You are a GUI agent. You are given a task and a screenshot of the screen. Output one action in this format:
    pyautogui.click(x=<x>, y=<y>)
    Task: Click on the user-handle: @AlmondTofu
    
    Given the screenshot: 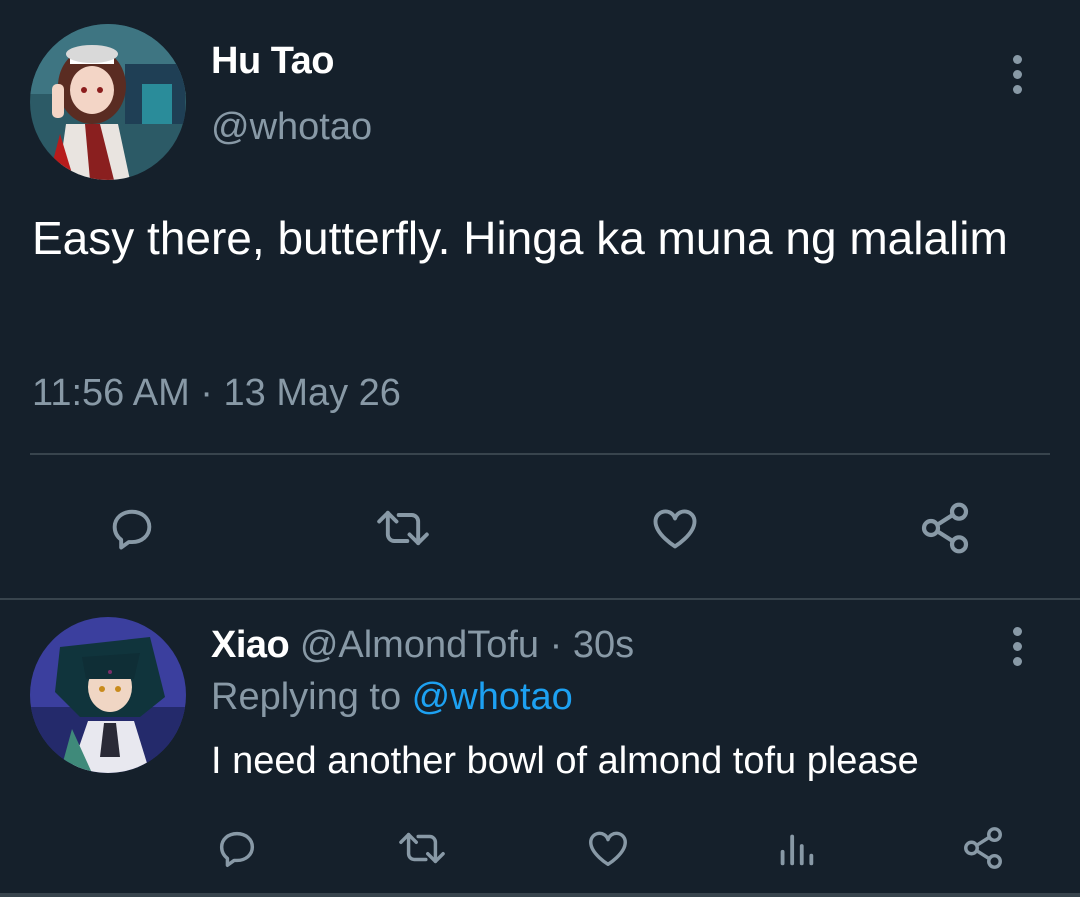 What is the action you would take?
    pyautogui.click(x=419, y=645)
    